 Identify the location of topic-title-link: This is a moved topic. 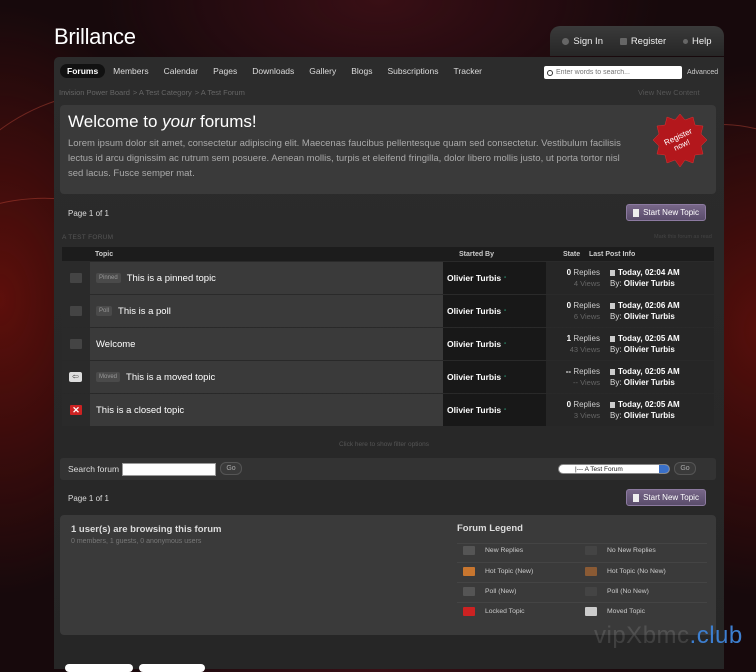
(170, 377).